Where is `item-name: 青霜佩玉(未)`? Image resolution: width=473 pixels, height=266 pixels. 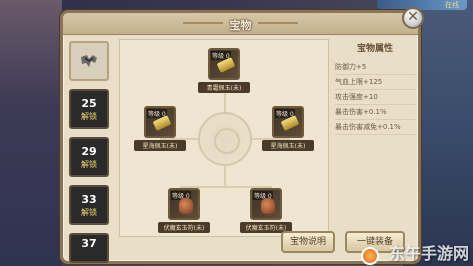
item-name: 青霜佩玉(未) is located at coordinates (224, 87).